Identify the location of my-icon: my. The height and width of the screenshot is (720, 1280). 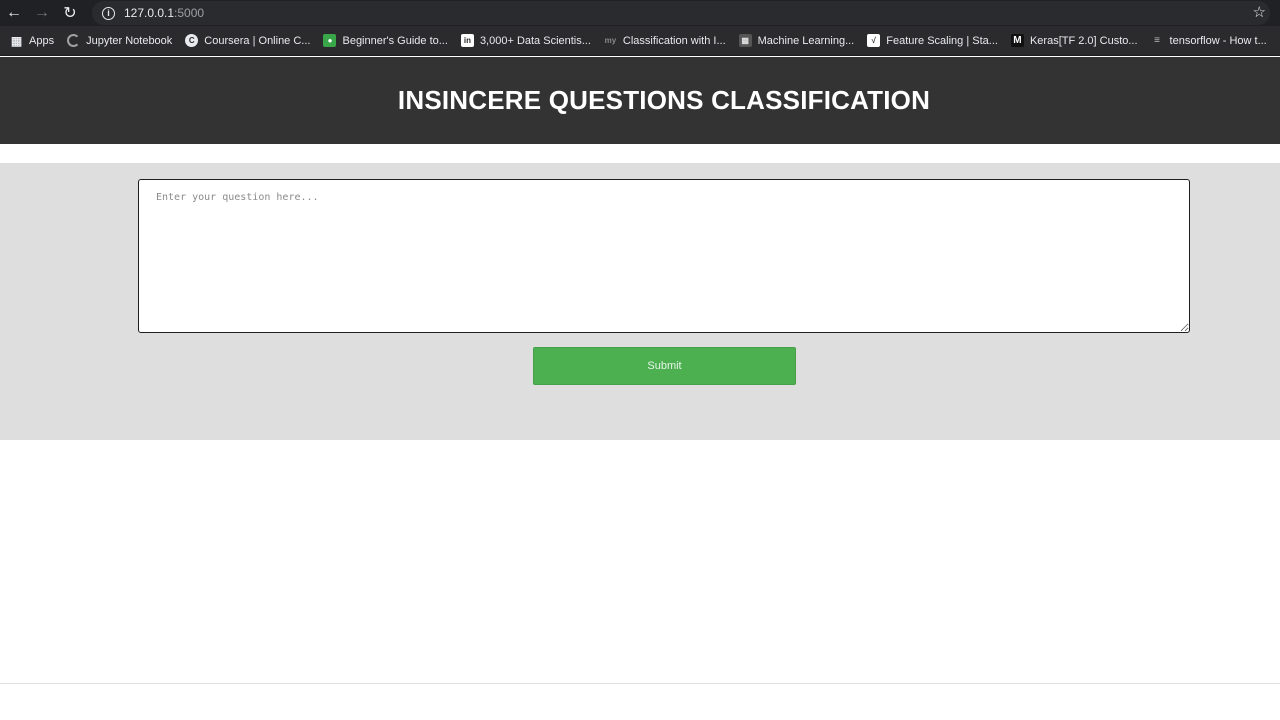
(610, 40).